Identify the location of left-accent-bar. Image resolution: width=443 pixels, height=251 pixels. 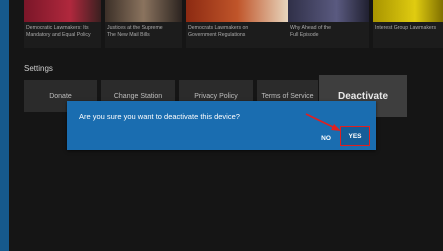
(4, 125).